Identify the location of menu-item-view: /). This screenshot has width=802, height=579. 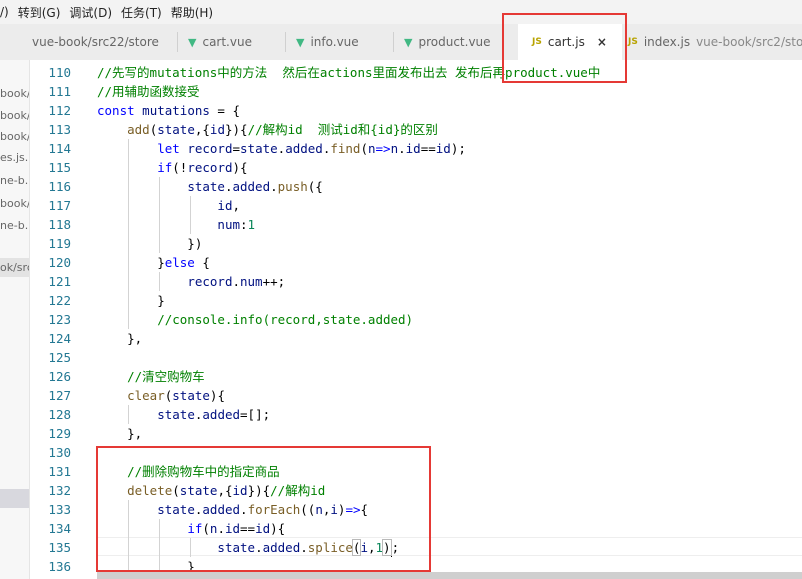
(9, 12).